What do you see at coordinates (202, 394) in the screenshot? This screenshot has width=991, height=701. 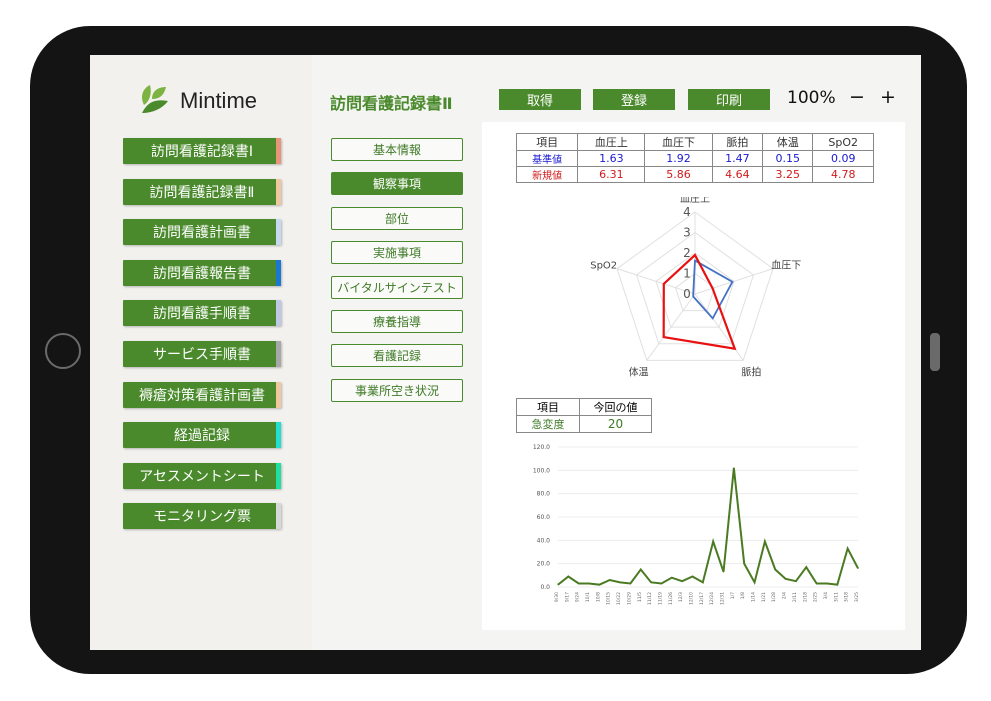 I see `sidebar-item-6: 褥瘡対策看護計画書` at bounding box center [202, 394].